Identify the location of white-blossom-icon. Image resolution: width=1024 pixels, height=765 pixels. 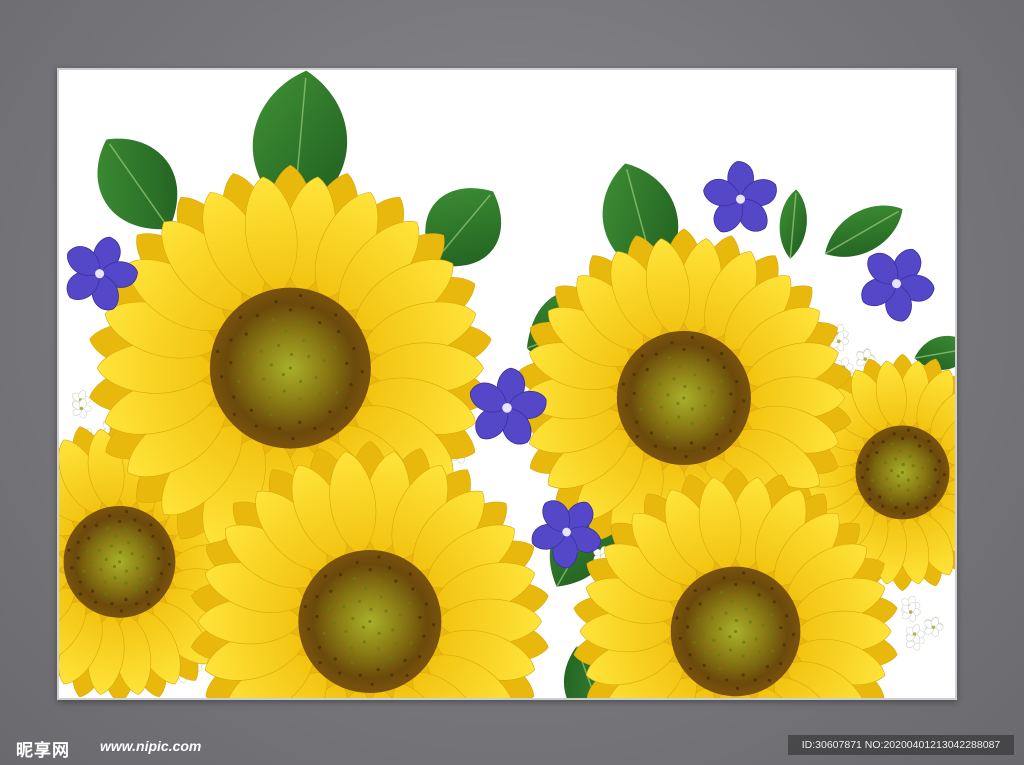
(922, 623).